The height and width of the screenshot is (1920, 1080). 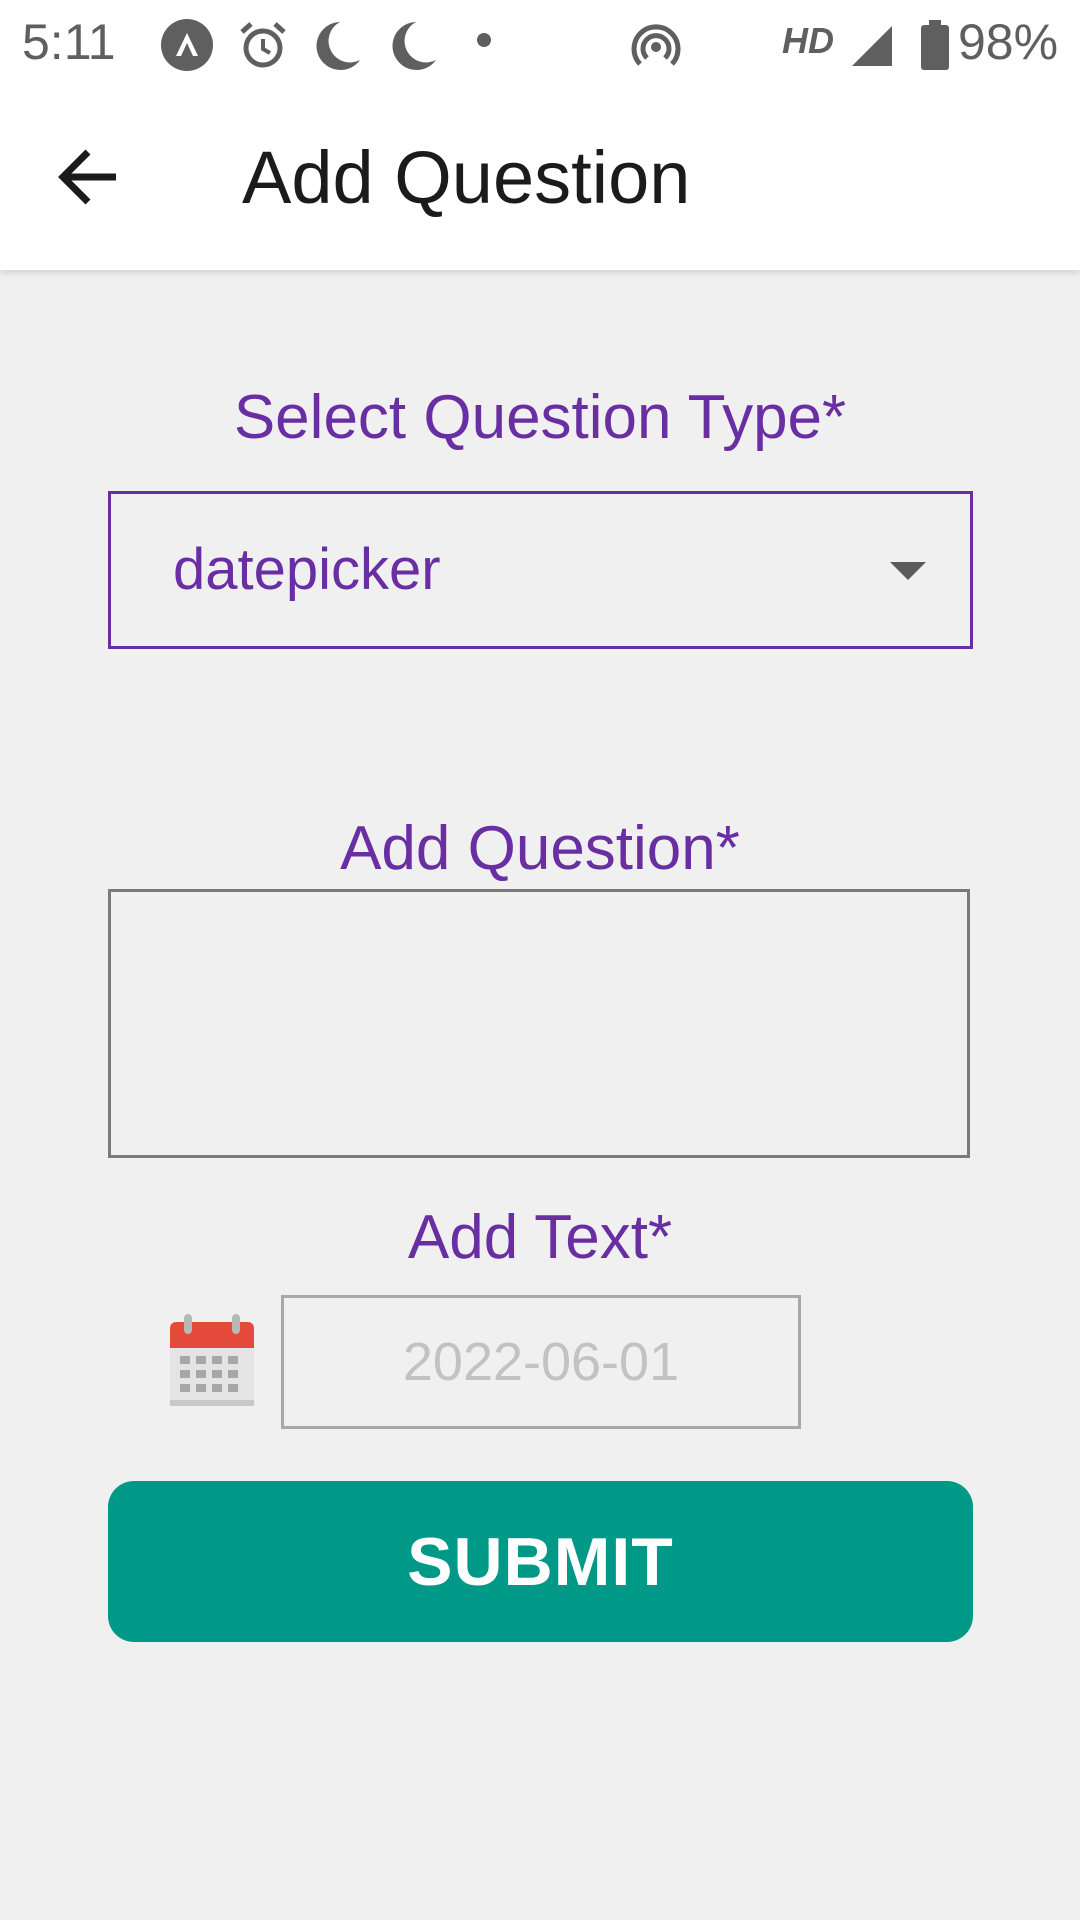 What do you see at coordinates (1008, 42) in the screenshot?
I see `battery-percentage: 98%` at bounding box center [1008, 42].